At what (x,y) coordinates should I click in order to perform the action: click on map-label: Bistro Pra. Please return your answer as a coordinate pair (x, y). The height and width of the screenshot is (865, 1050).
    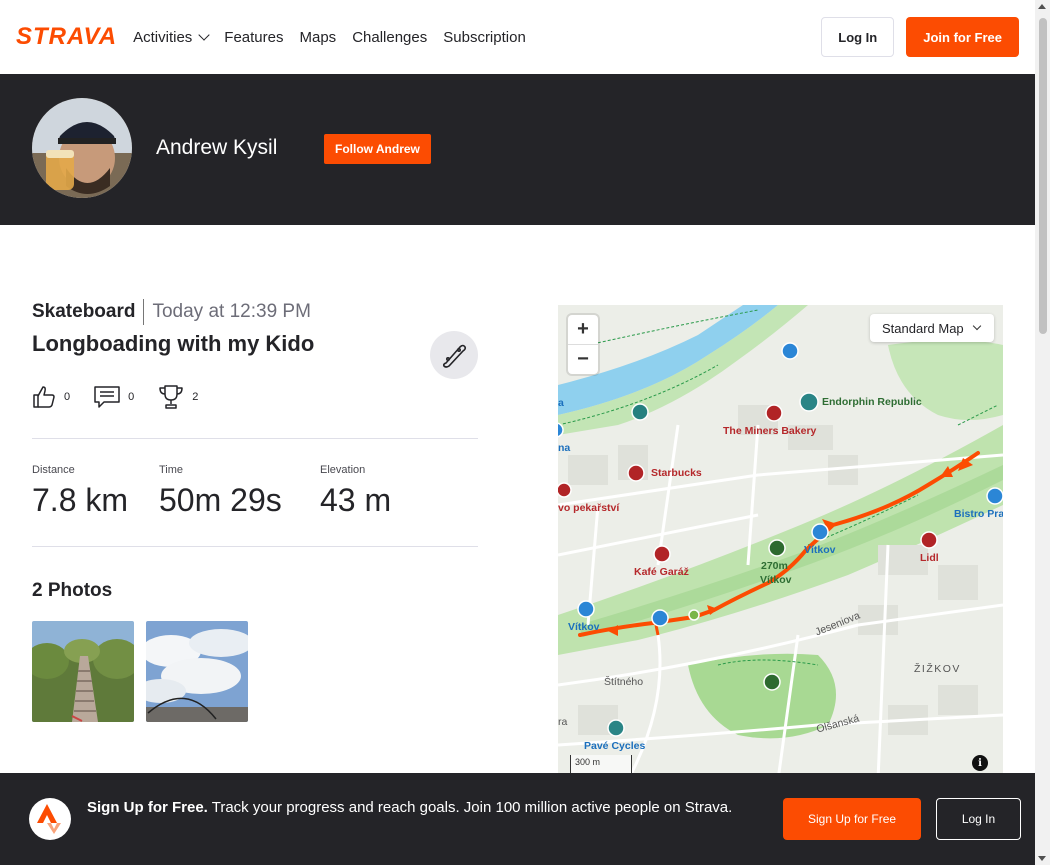
    Looking at the image, I should click on (978, 514).